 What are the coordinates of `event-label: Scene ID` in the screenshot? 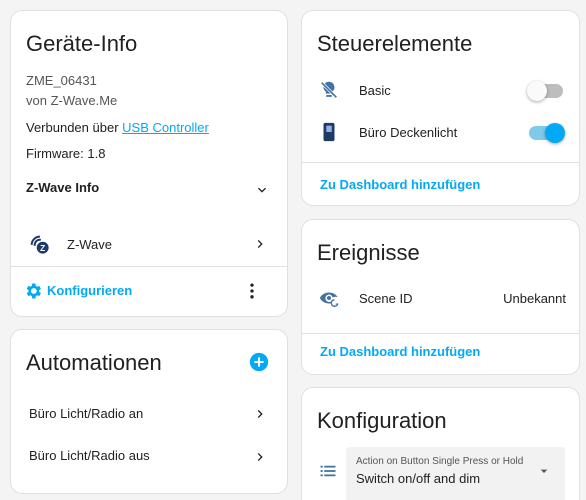 It's located at (386, 298).